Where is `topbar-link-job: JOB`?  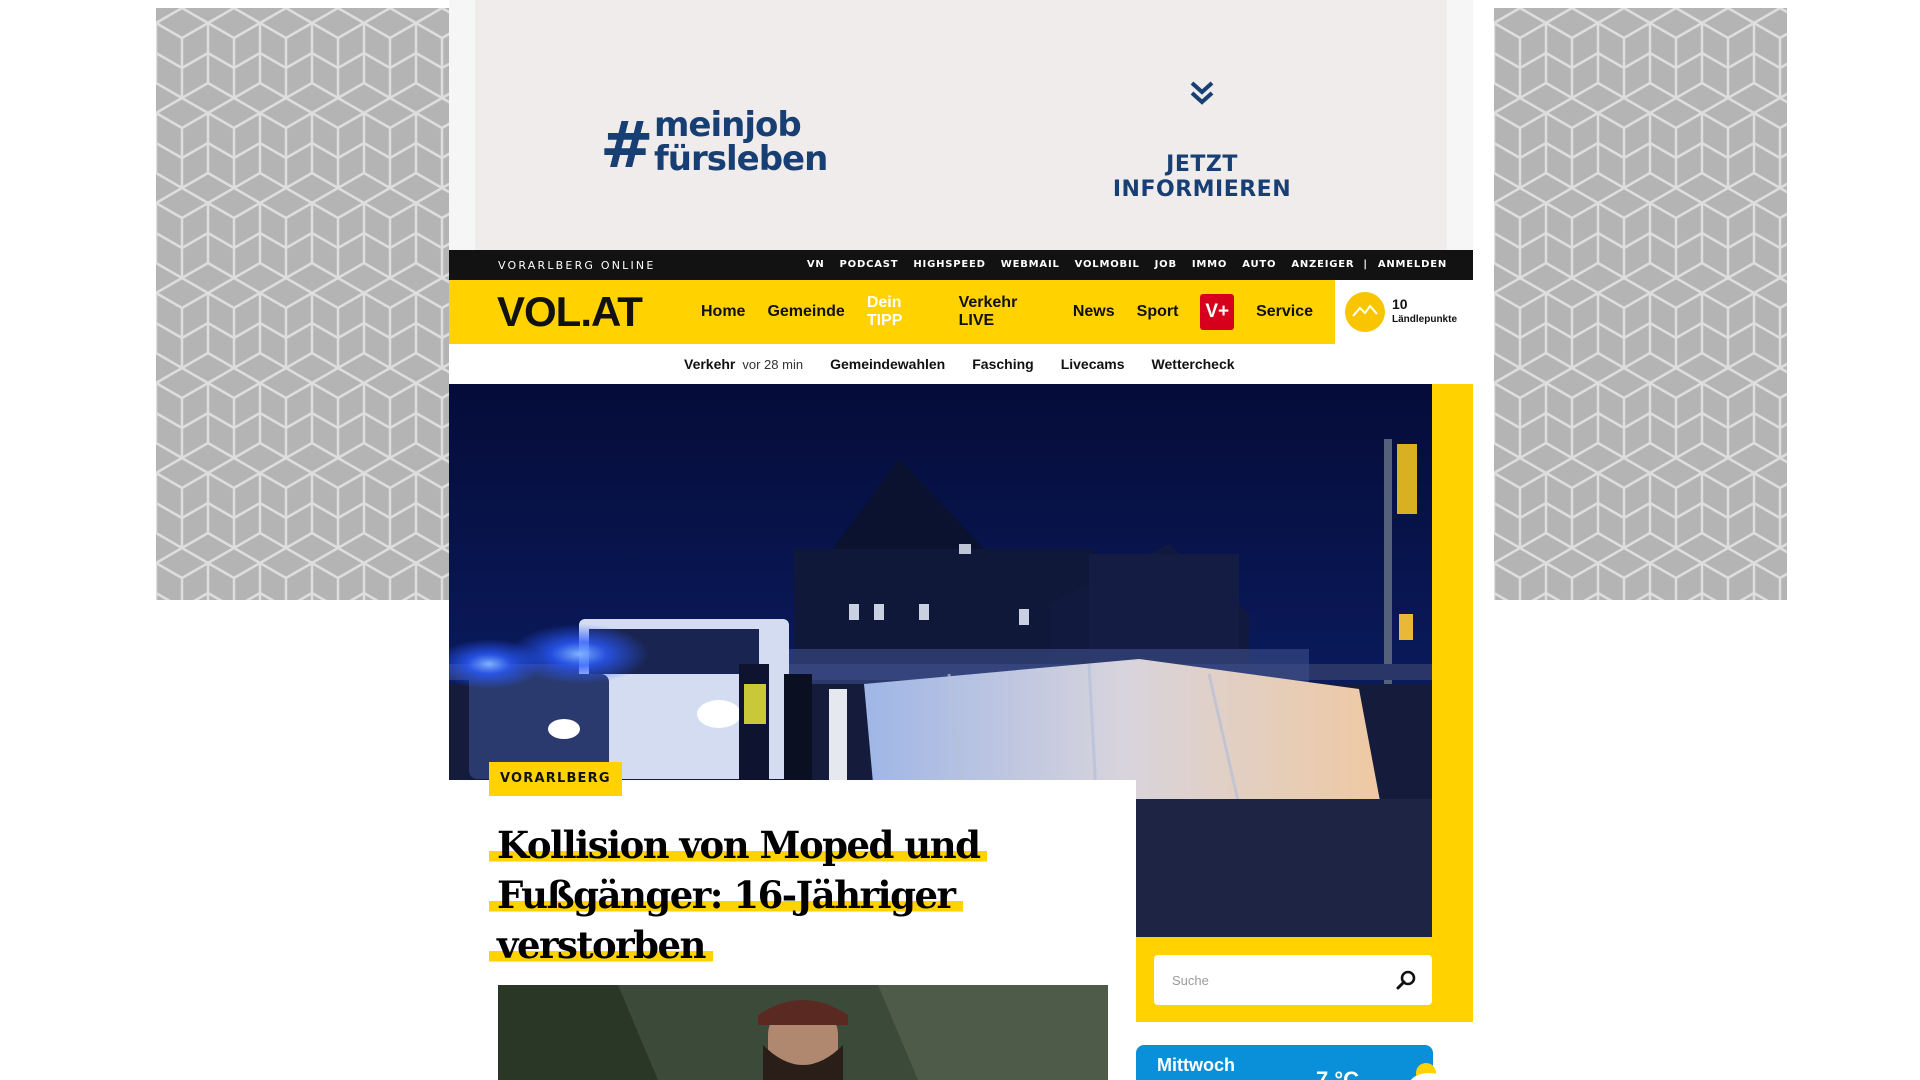
topbar-link-job: JOB is located at coordinates (1166, 264).